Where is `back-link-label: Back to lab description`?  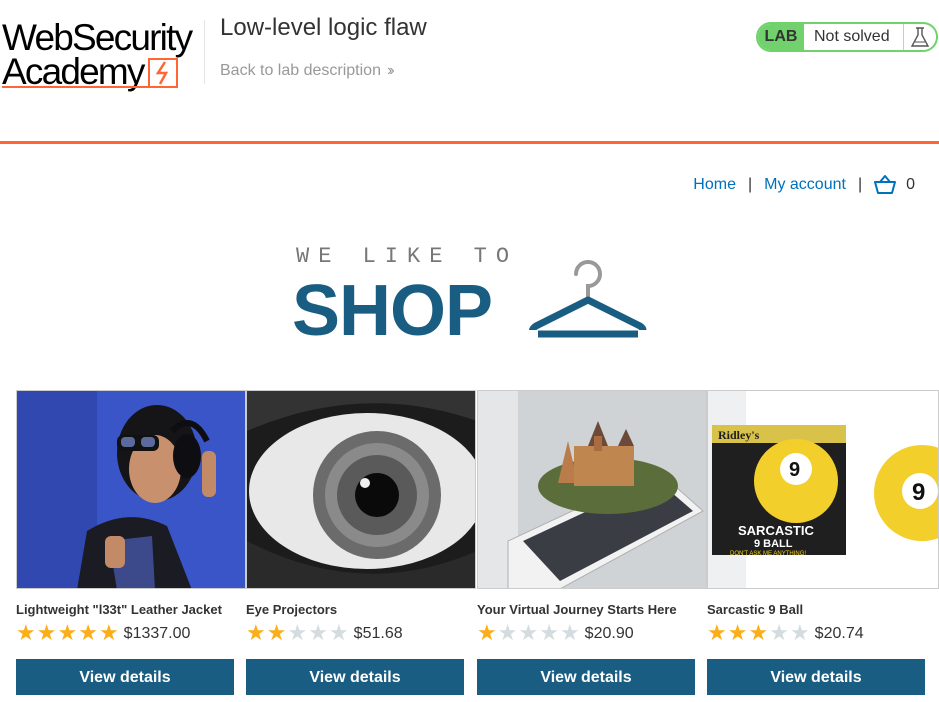 back-link-label: Back to lab description is located at coordinates (300, 70).